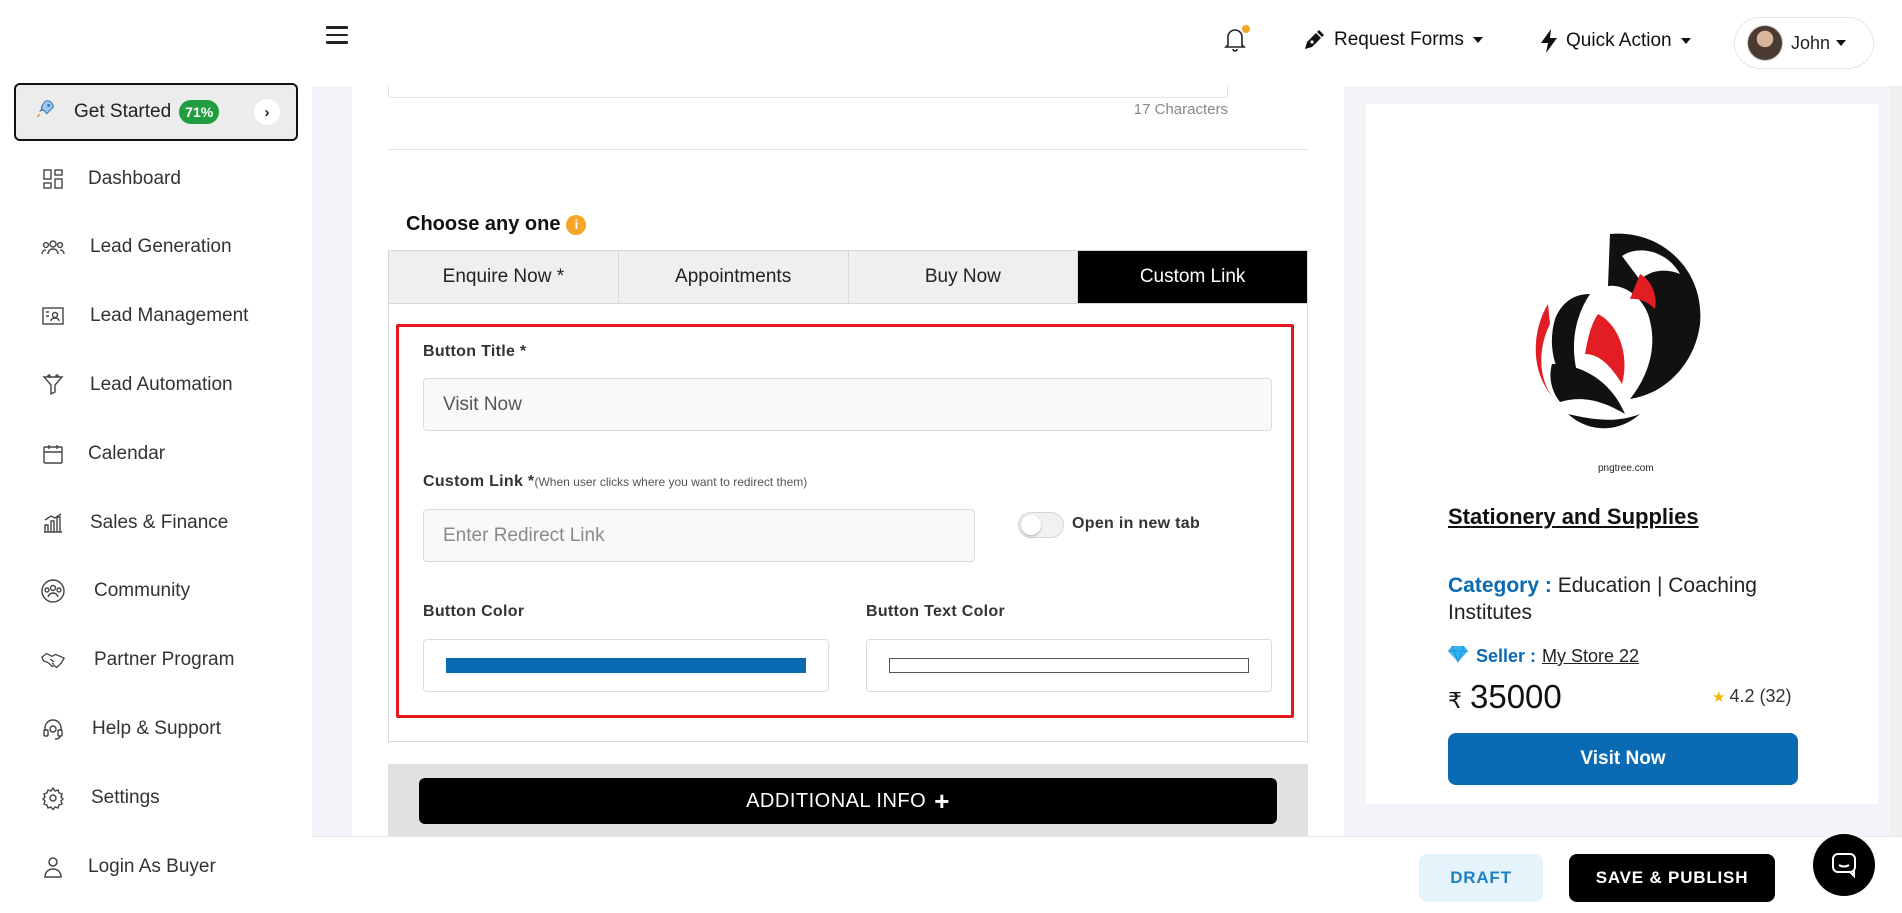  I want to click on custom-link-label-text: Custom Link *, so click(479, 481).